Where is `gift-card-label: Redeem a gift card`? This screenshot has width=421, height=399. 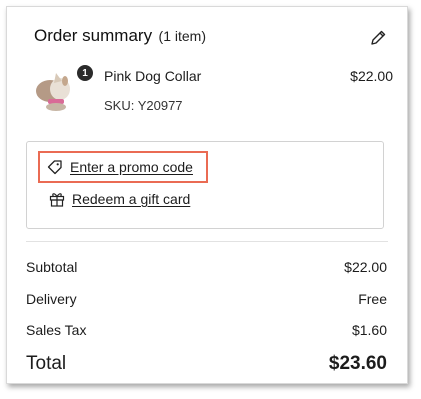
gift-card-label: Redeem a gift card is located at coordinates (131, 199).